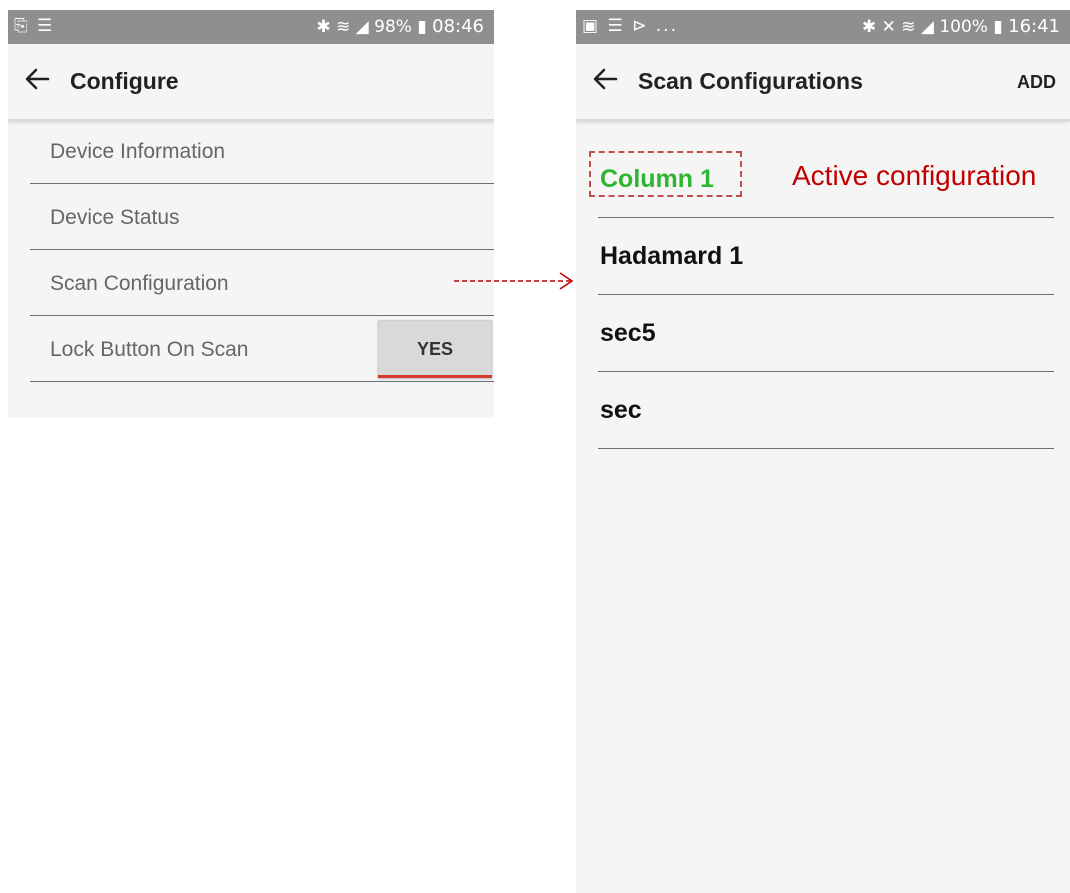  I want to click on menu-item-device-information: Device Information, so click(262, 151).